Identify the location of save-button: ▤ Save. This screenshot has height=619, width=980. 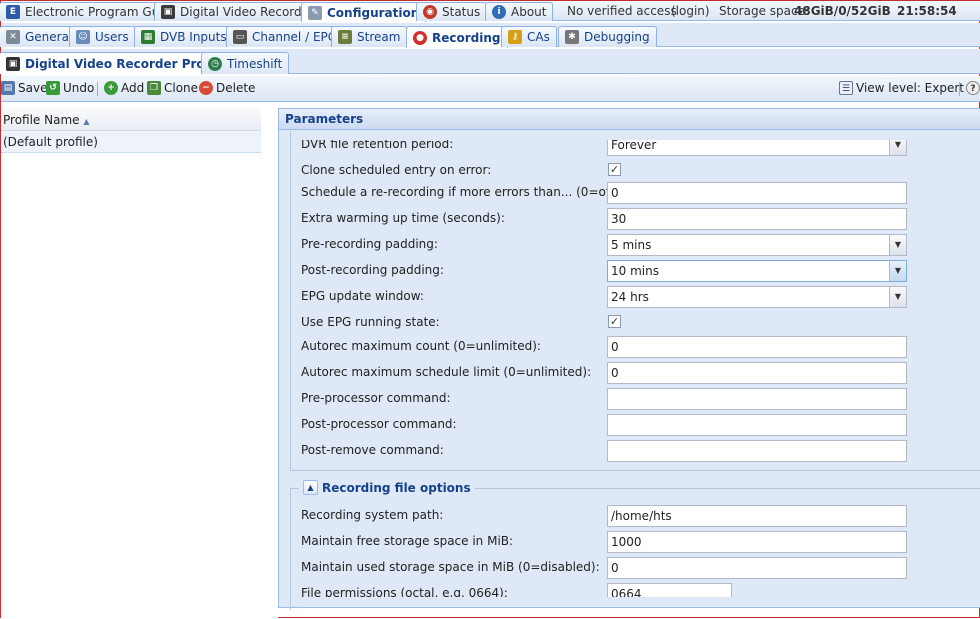
(24, 88).